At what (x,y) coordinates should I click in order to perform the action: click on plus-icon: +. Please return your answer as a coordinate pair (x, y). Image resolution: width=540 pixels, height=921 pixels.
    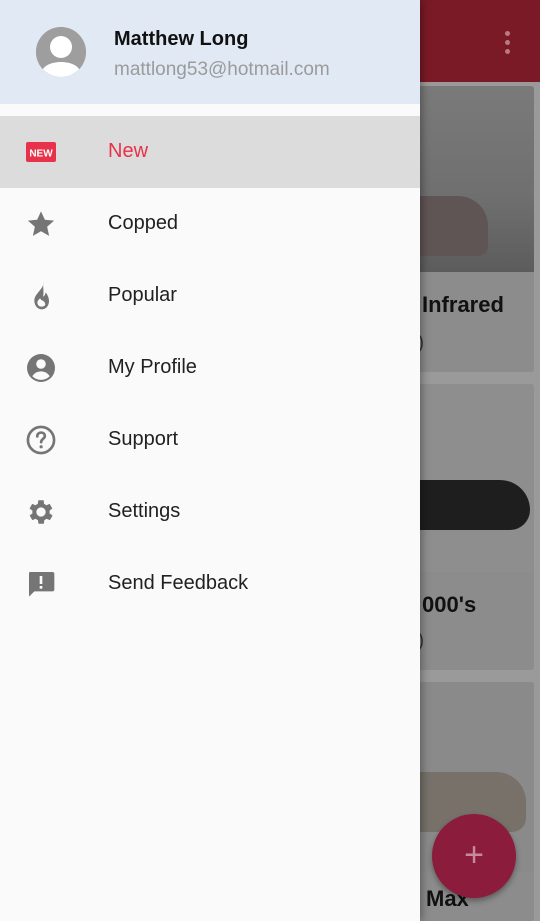
    Looking at the image, I should click on (474, 855).